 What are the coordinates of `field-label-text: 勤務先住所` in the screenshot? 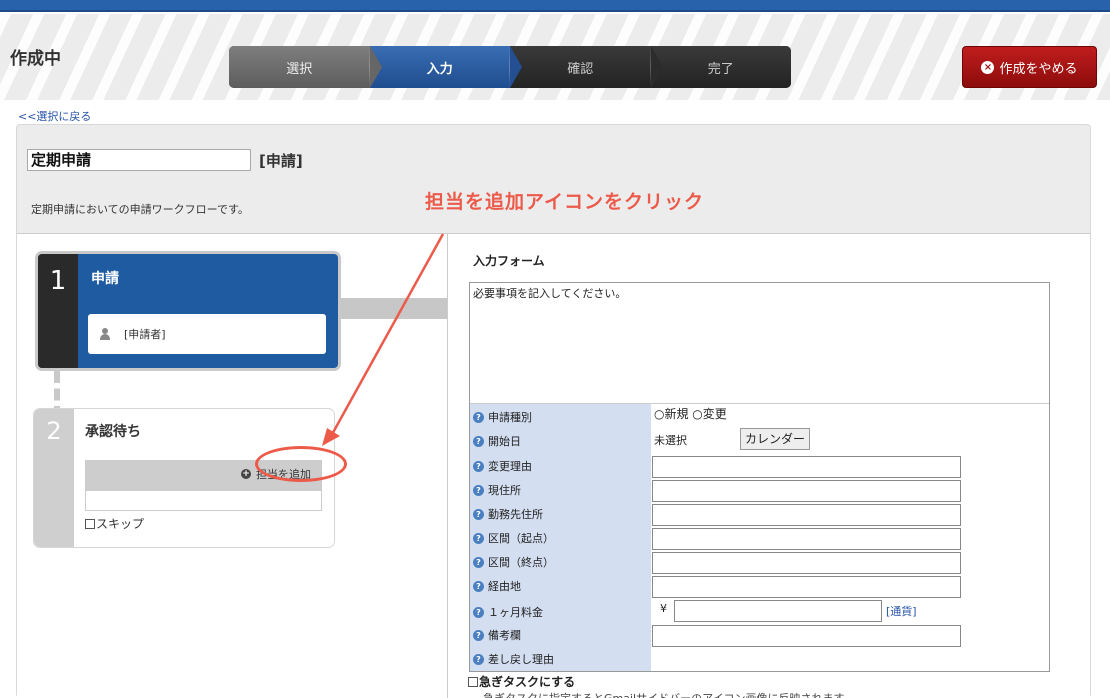 It's located at (515, 514).